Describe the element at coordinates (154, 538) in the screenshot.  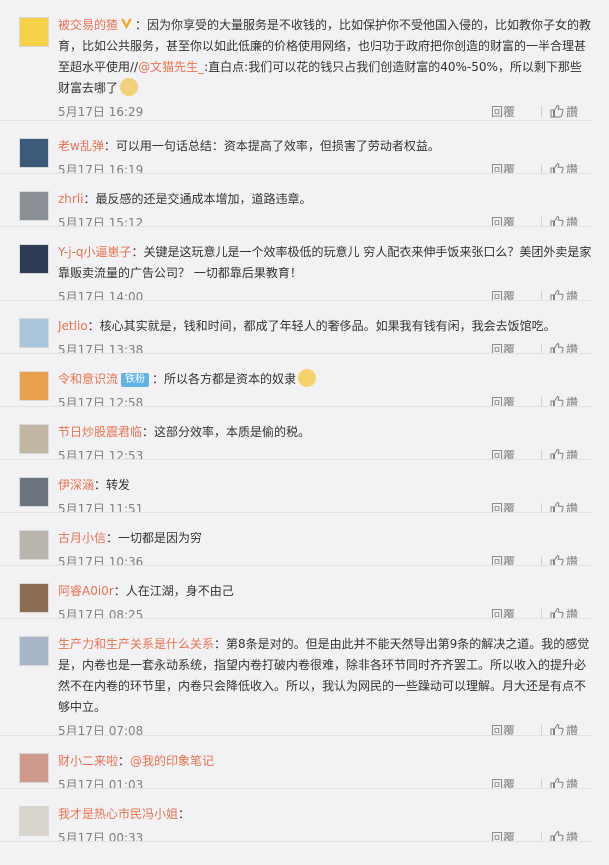
I see `comment-body: ：一切都是因为穷` at that location.